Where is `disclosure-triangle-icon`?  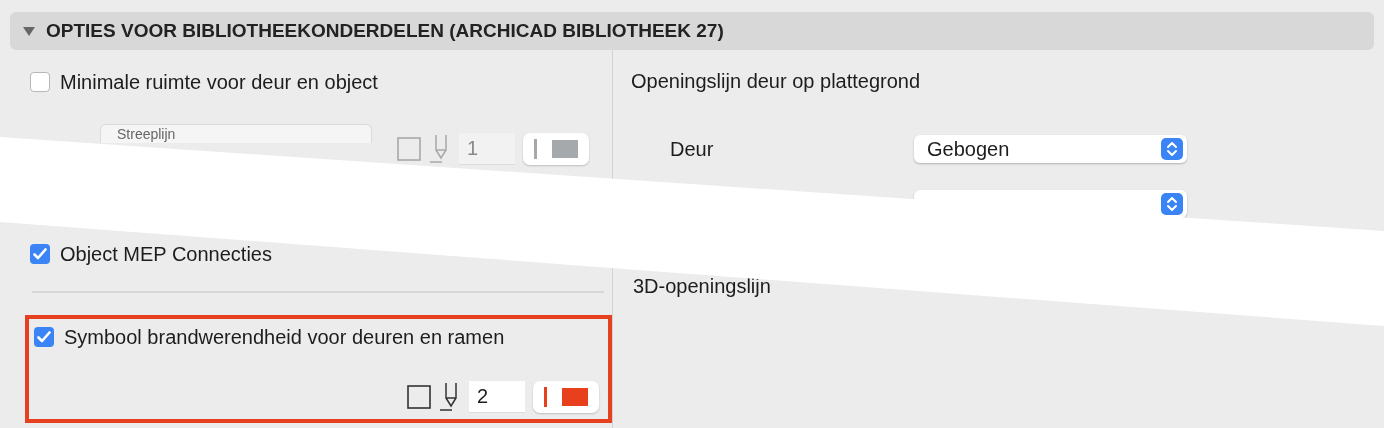 disclosure-triangle-icon is located at coordinates (29, 31).